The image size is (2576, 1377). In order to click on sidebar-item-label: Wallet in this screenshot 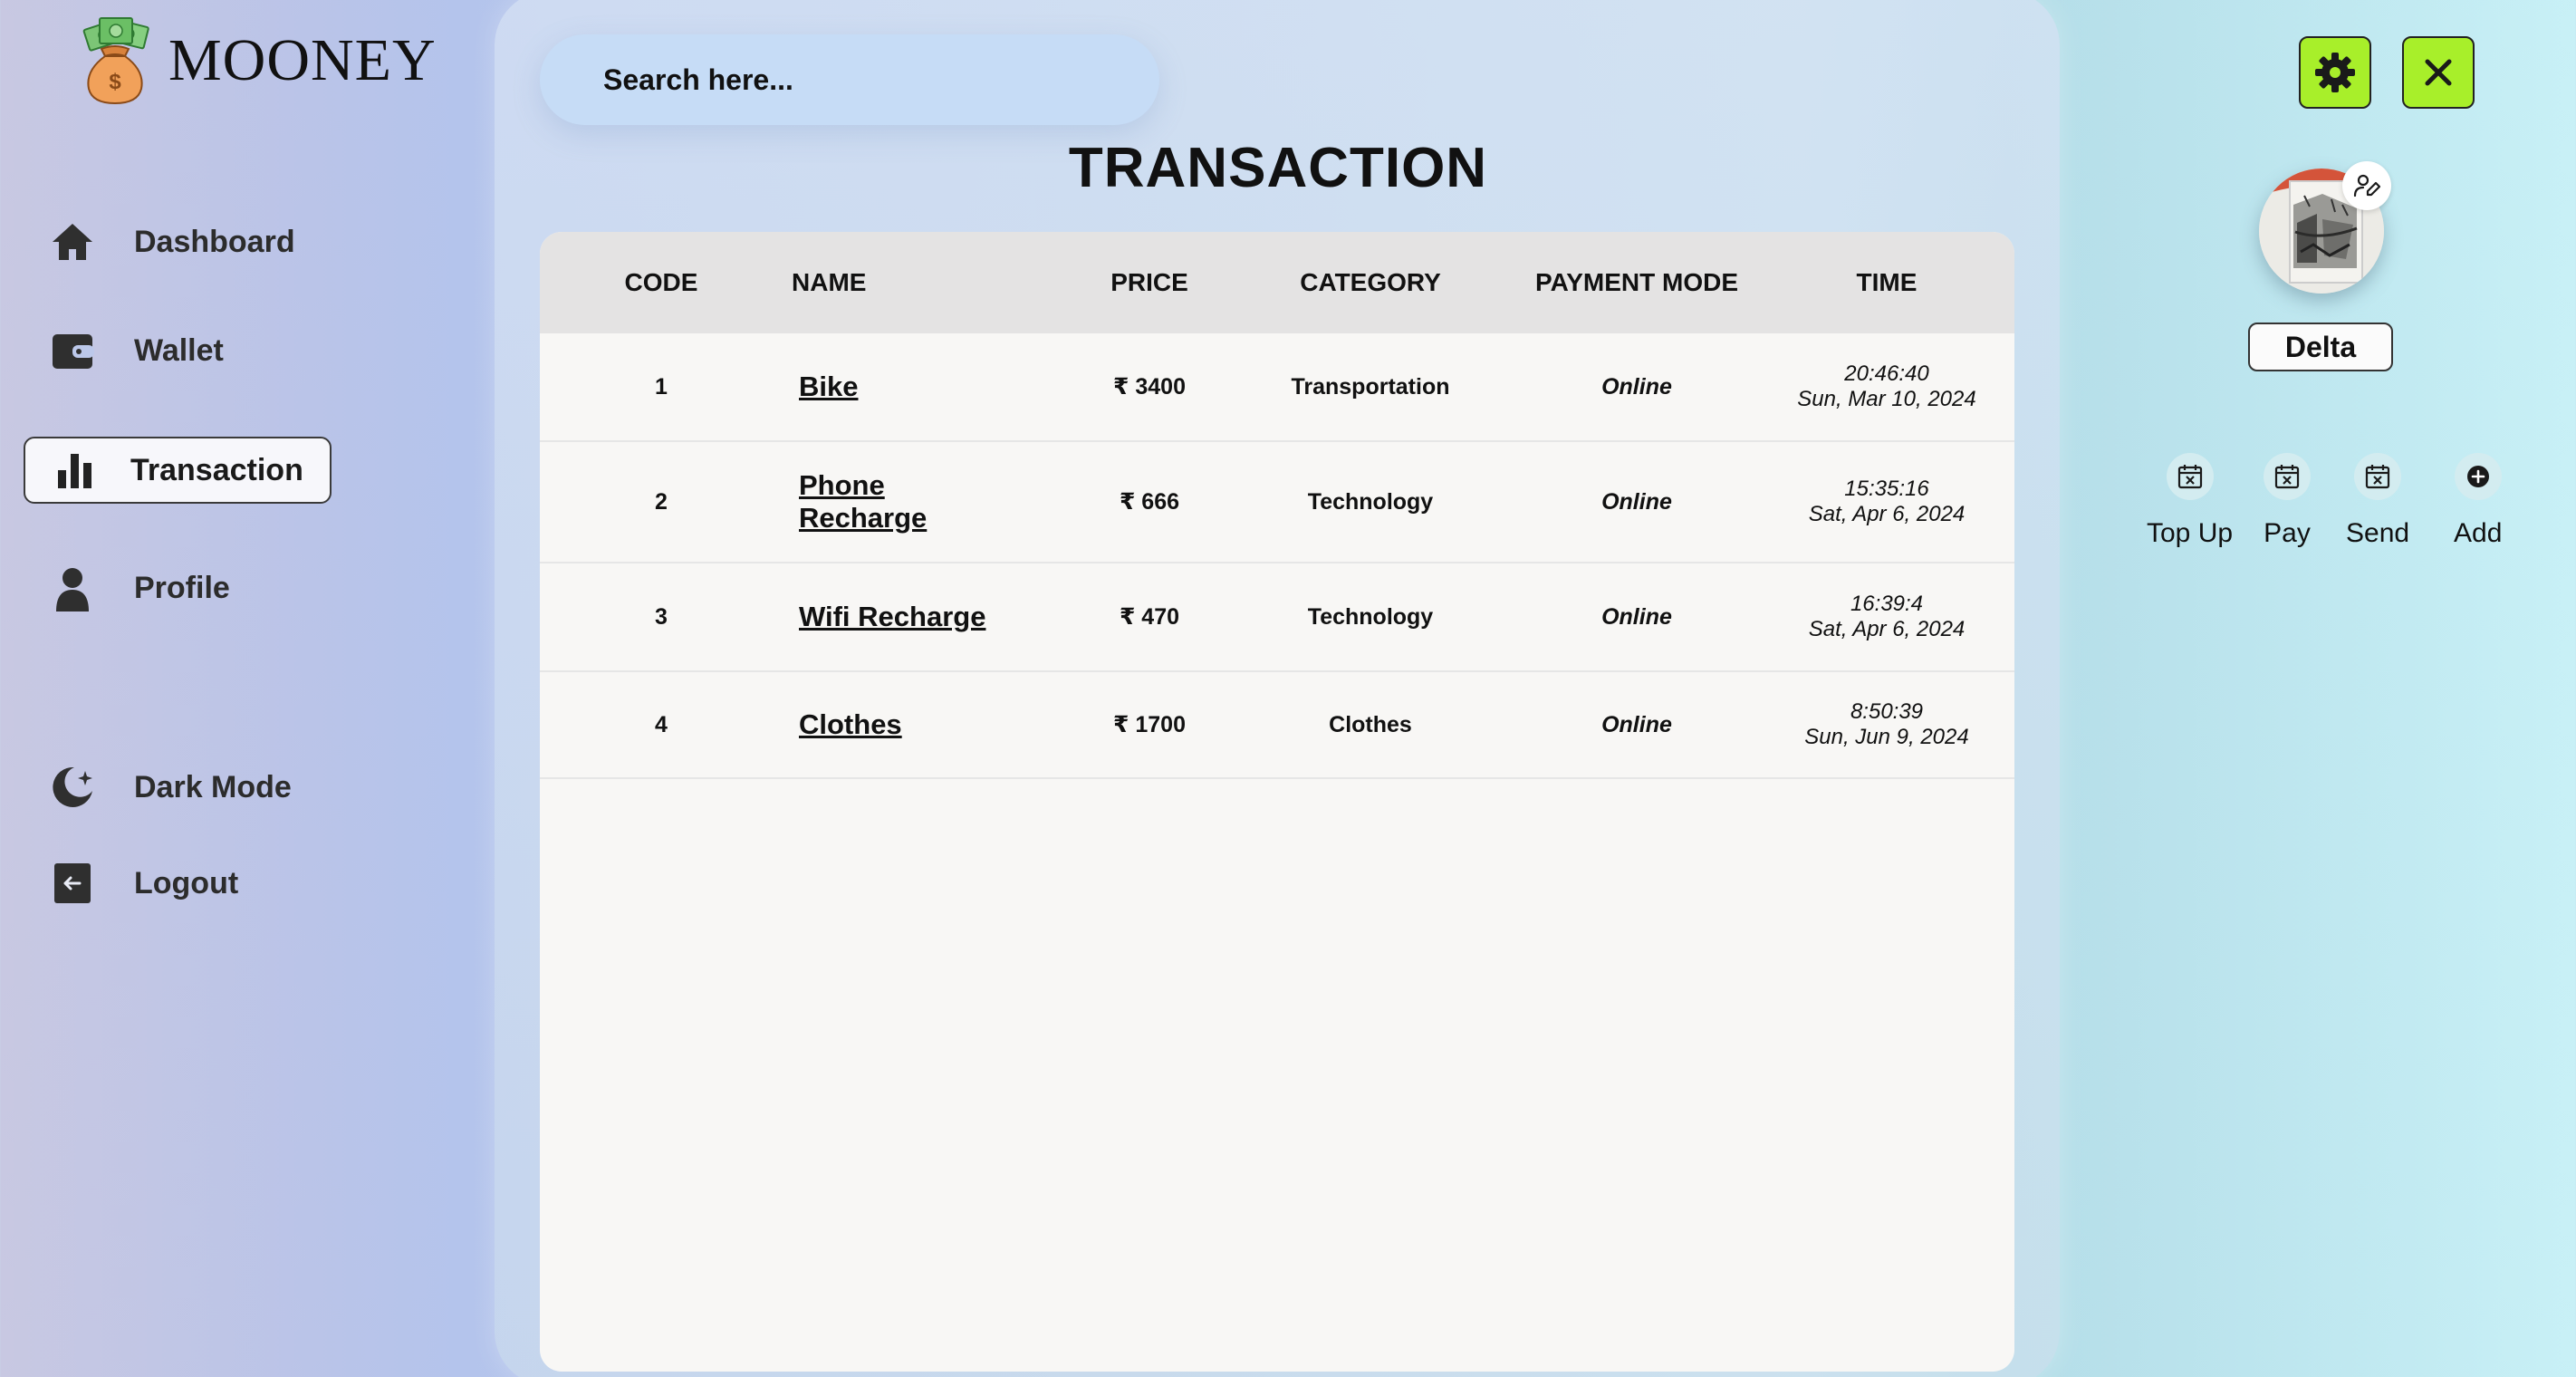, I will do `click(179, 350)`.